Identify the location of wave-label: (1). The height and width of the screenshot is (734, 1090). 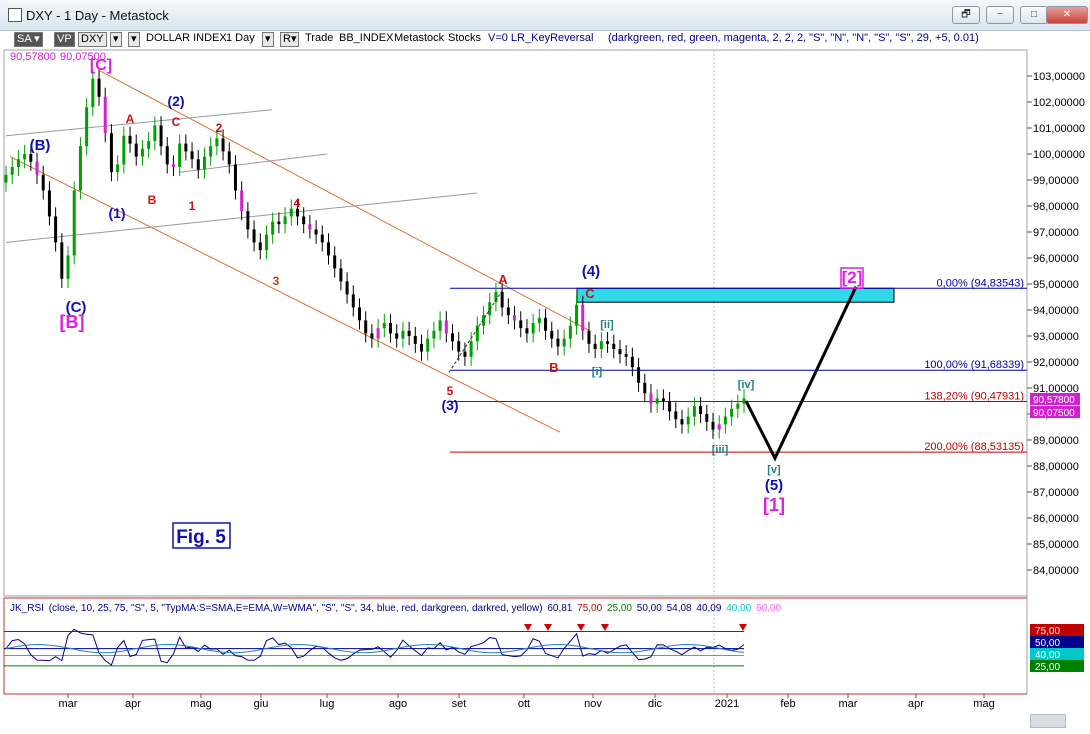
(116, 213).